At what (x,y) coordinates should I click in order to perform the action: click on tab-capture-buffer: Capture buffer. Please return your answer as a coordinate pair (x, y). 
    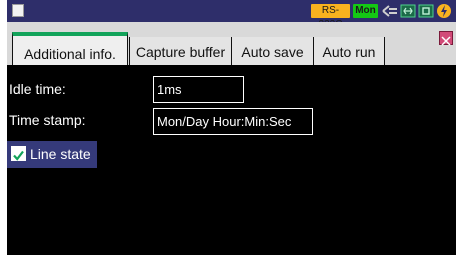
    Looking at the image, I should click on (180, 51).